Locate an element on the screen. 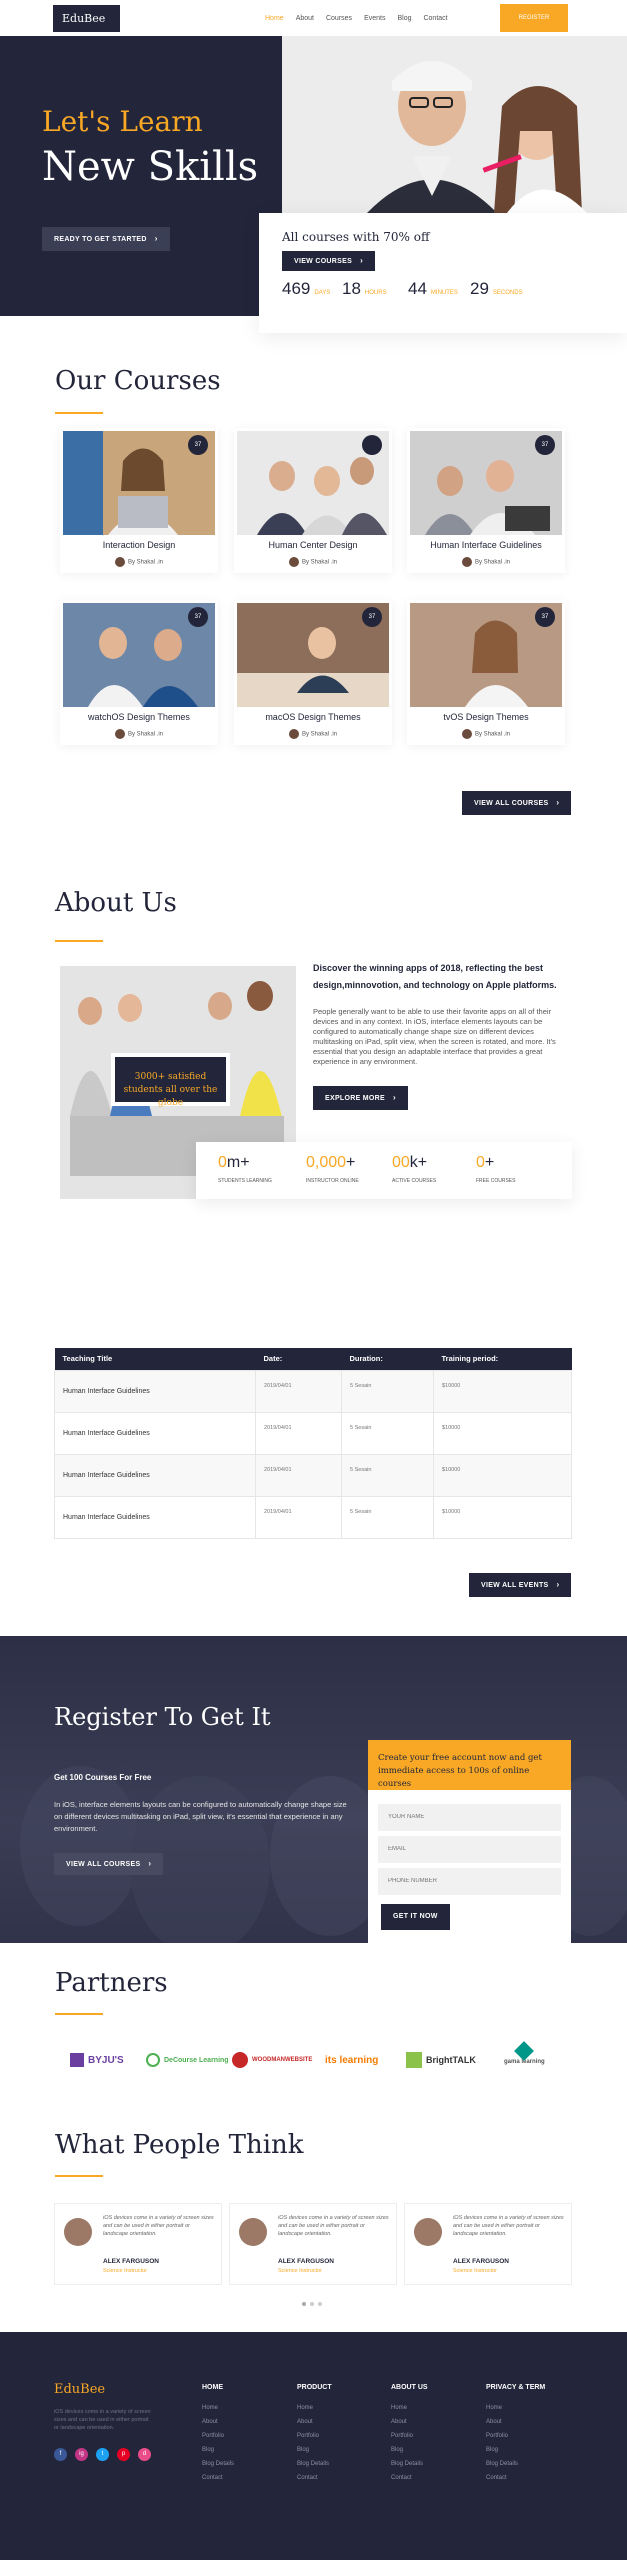 The width and height of the screenshot is (627, 2560). explore-more-label: Explore More is located at coordinates (355, 1098).